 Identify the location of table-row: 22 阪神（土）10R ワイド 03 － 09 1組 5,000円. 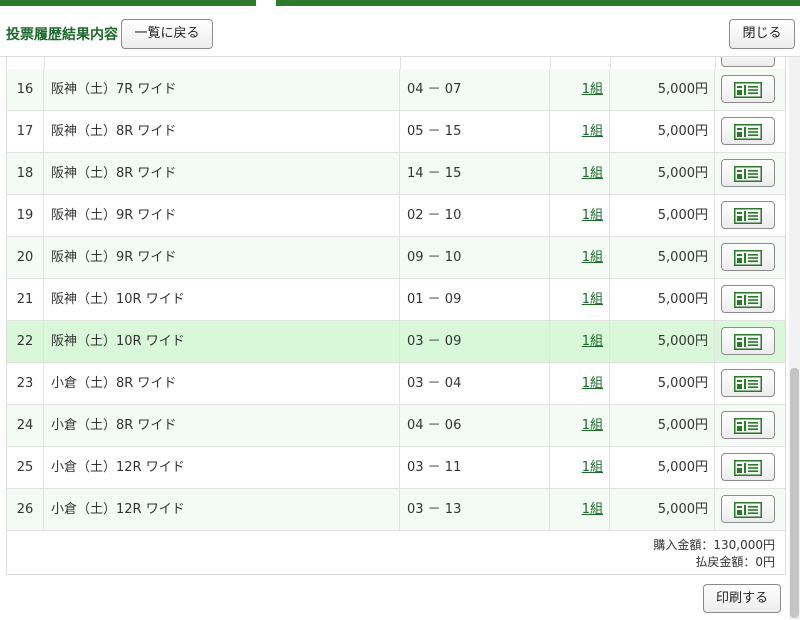
(396, 342).